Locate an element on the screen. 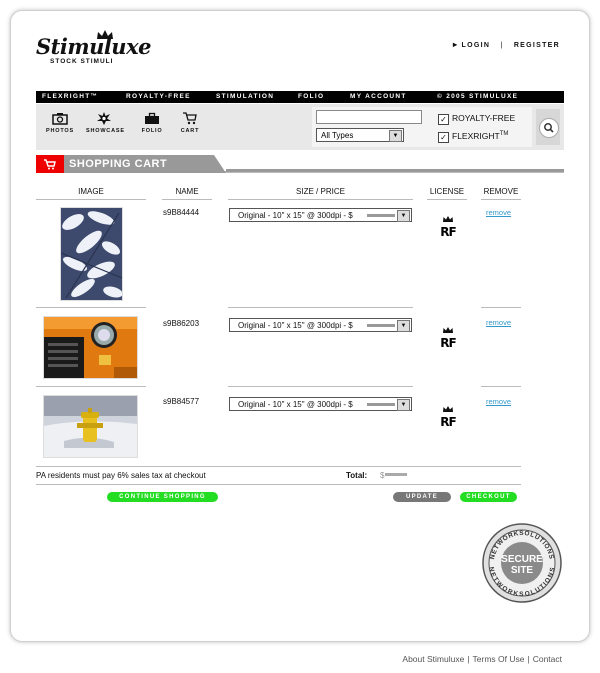  trademark-sup: TM is located at coordinates (504, 134).